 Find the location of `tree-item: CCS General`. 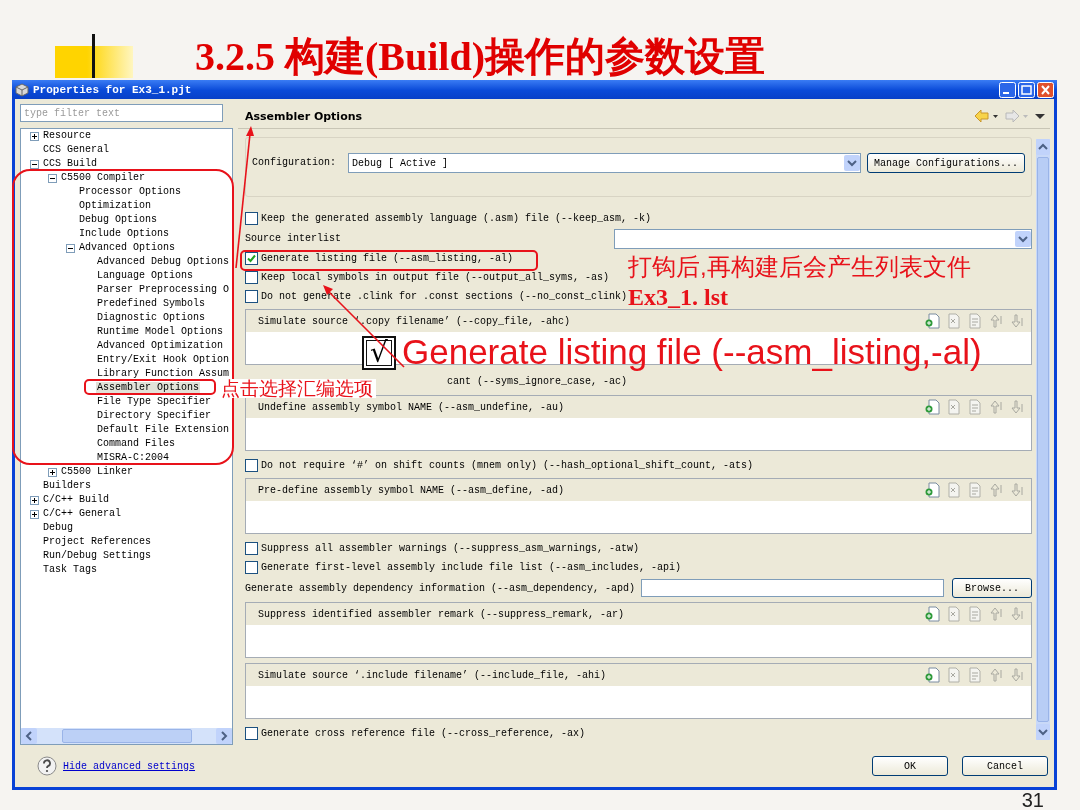

tree-item: CCS General is located at coordinates (76, 150).